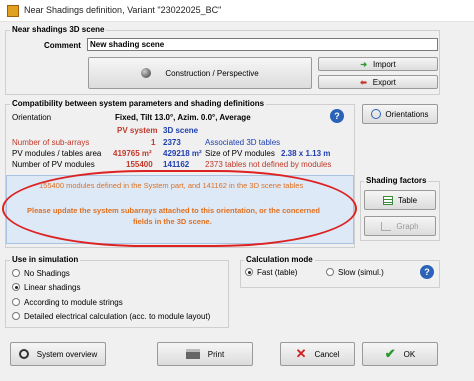 This screenshot has height=381, width=474. What do you see at coordinates (176, 164) in the screenshot?
I see `row-modules-3d: 141162` at bounding box center [176, 164].